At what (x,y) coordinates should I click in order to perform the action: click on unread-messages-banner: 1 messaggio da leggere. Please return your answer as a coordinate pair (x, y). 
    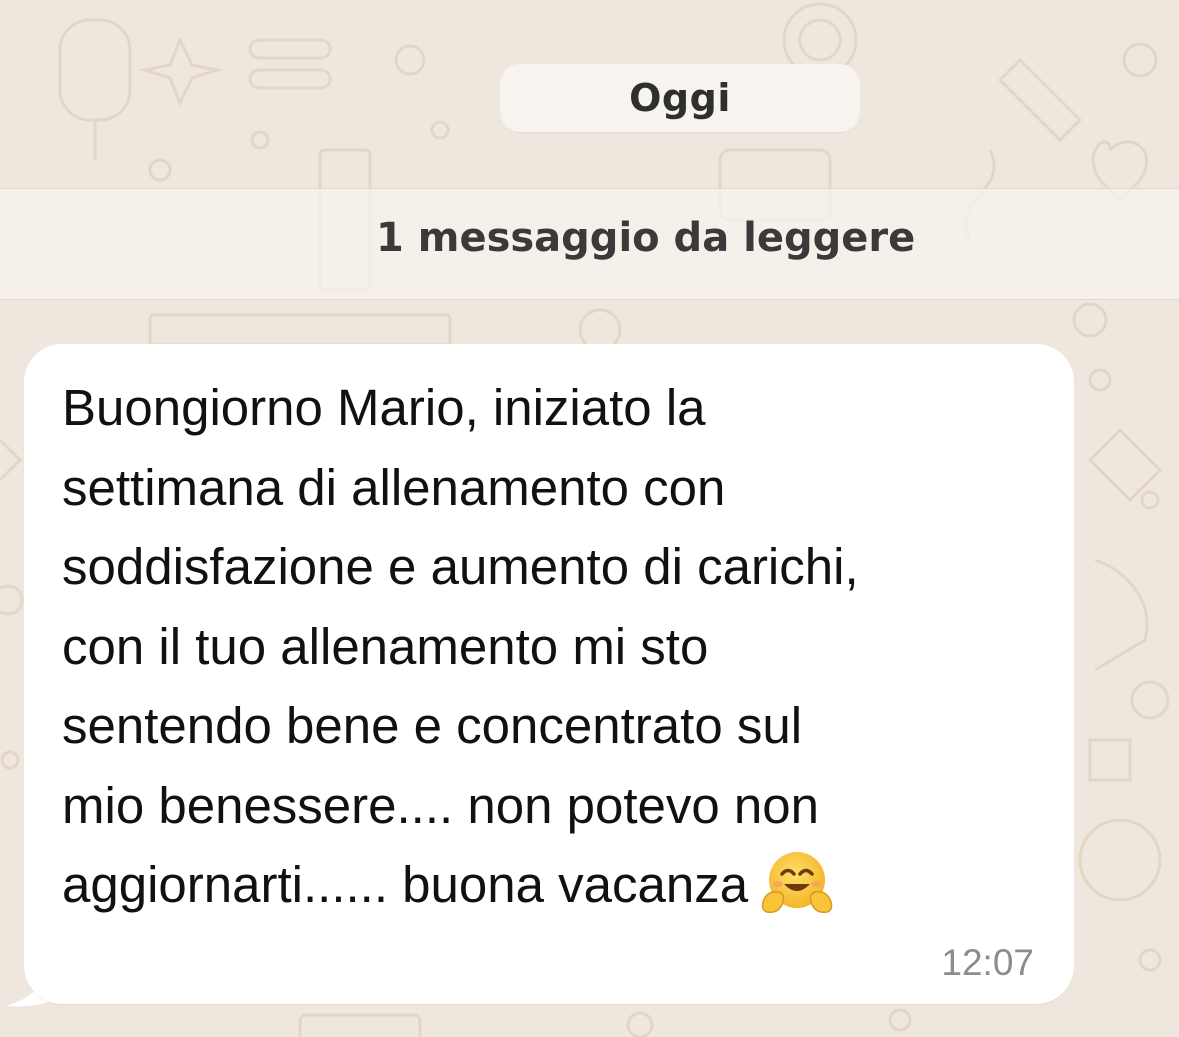
    Looking at the image, I should click on (589, 244).